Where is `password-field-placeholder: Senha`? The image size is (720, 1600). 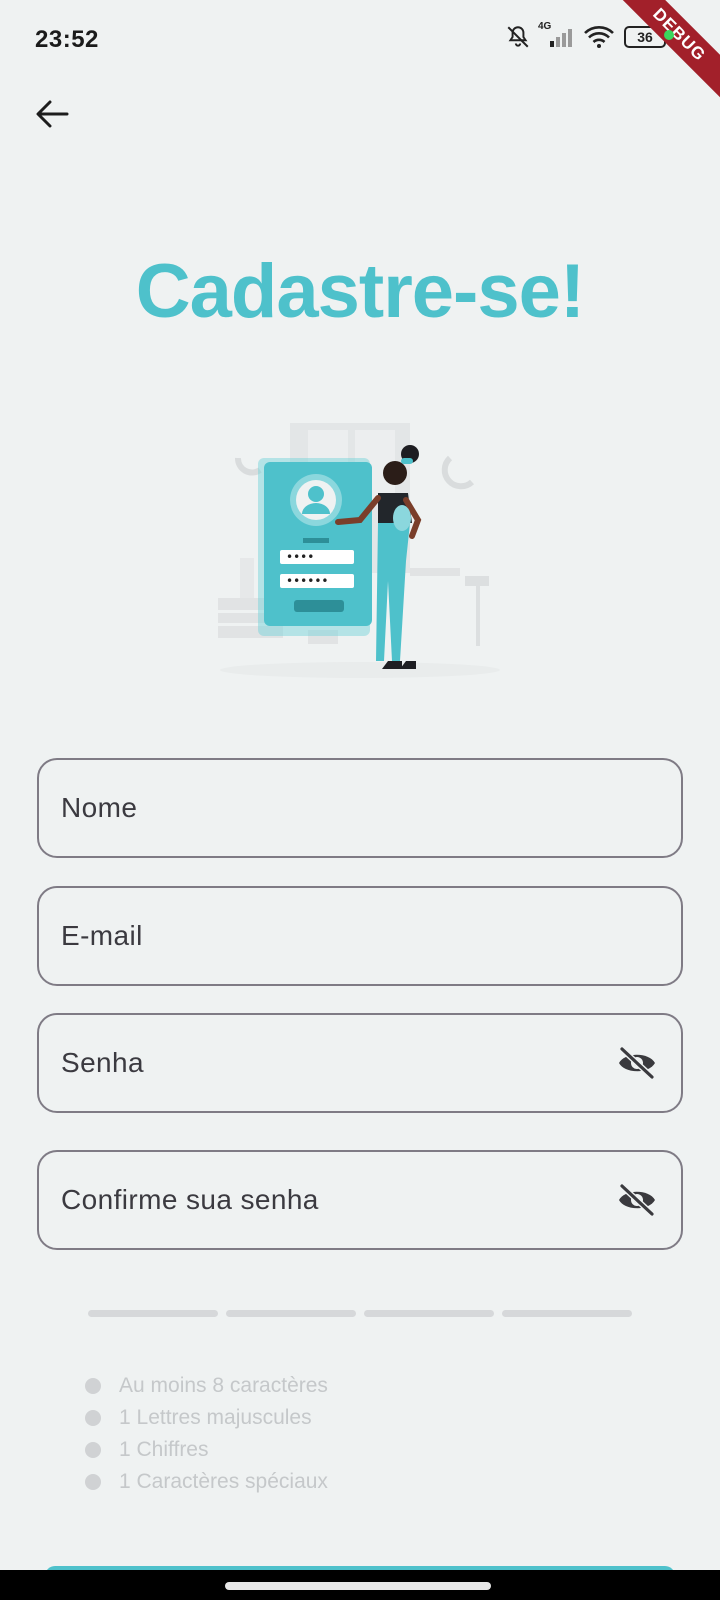 password-field-placeholder: Senha is located at coordinates (102, 1062).